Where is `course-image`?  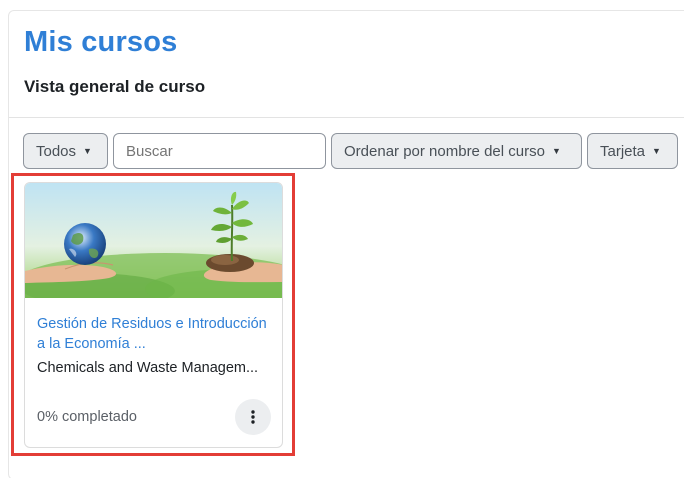
course-image is located at coordinates (154, 240).